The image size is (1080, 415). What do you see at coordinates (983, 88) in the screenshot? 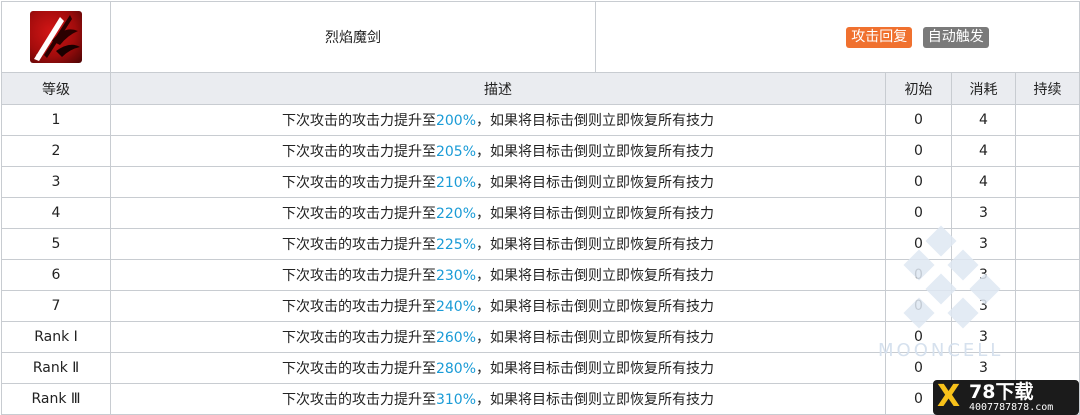
I see `col-cost: 消耗` at bounding box center [983, 88].